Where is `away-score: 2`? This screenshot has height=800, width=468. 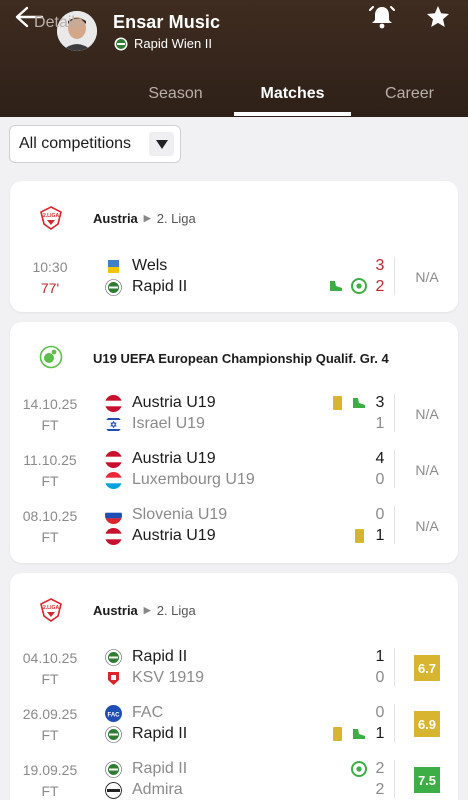 away-score: 2 is located at coordinates (380, 286).